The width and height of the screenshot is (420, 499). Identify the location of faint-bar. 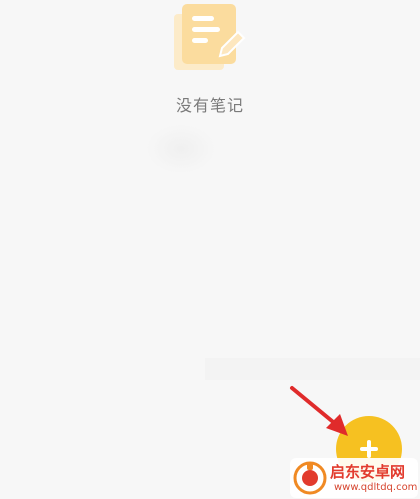
(312, 369).